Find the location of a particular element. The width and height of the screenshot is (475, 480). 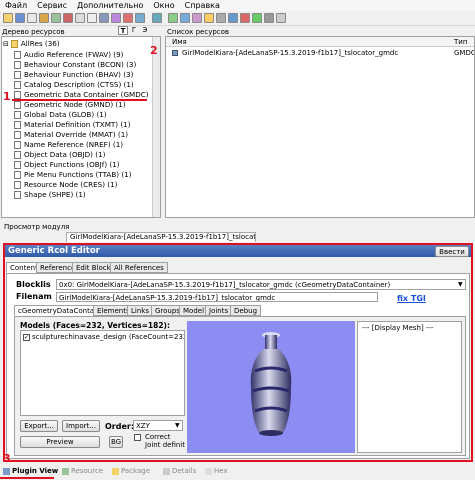

tool11-icon is located at coordinates (257, 18).